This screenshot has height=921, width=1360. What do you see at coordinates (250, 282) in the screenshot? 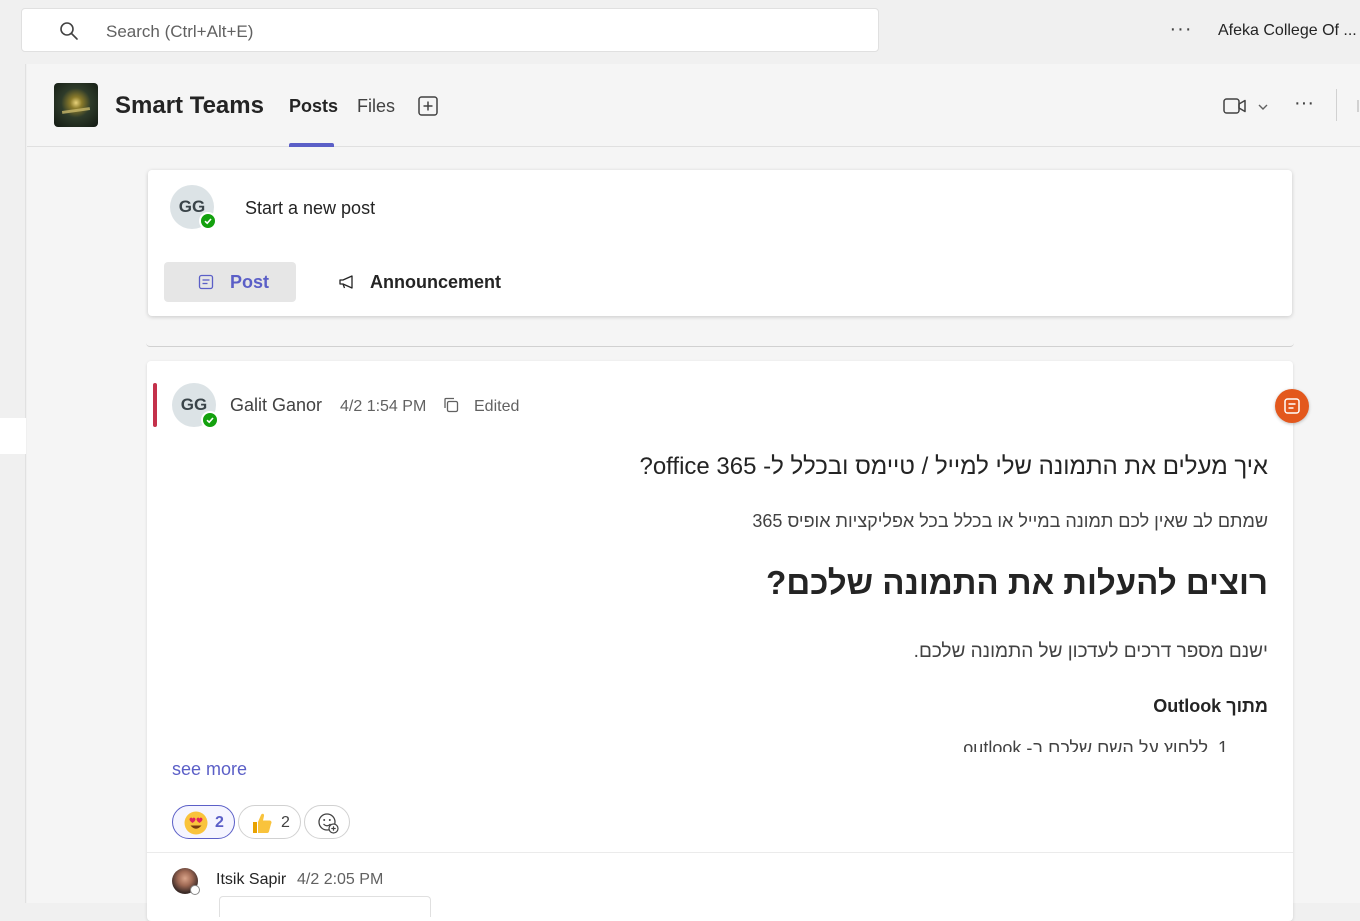
I see `post-button-label: Post` at bounding box center [250, 282].